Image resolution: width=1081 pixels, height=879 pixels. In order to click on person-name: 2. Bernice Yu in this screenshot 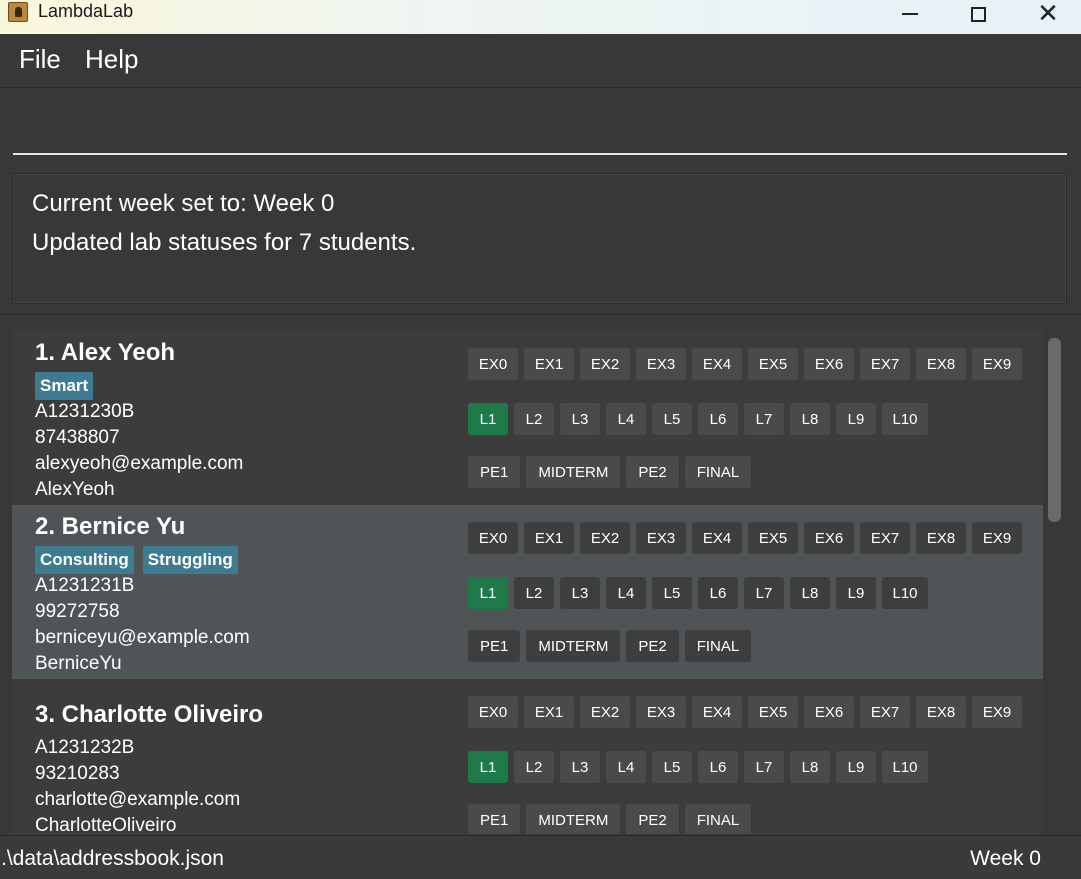, I will do `click(110, 526)`.